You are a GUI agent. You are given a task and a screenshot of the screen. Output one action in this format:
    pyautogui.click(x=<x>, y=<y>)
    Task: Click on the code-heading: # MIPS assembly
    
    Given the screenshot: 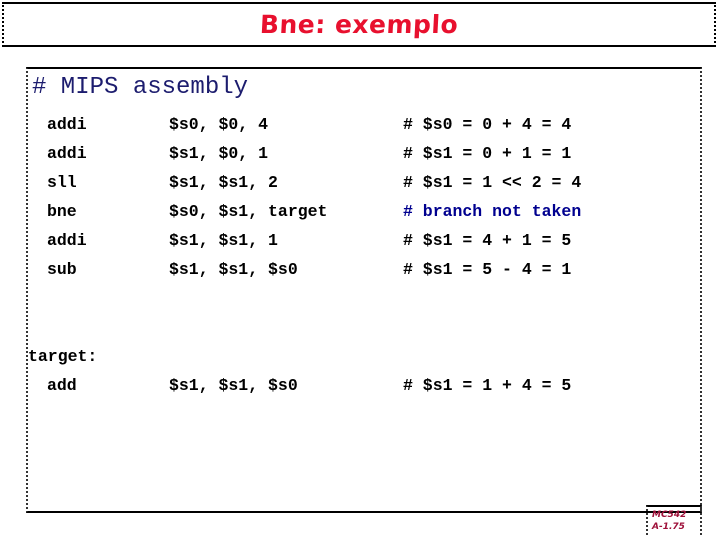 What is the action you would take?
    pyautogui.click(x=140, y=87)
    